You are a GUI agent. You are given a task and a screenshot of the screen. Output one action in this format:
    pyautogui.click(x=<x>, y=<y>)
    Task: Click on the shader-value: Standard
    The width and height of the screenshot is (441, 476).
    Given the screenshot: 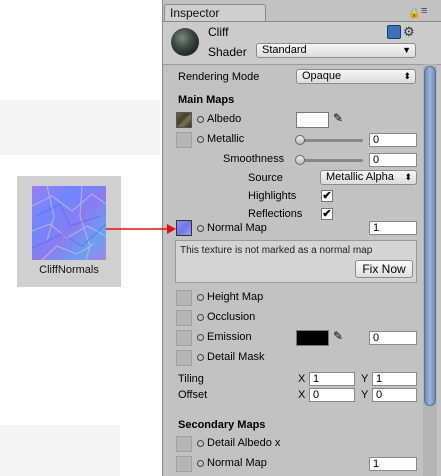 What is the action you would take?
    pyautogui.click(x=284, y=50)
    